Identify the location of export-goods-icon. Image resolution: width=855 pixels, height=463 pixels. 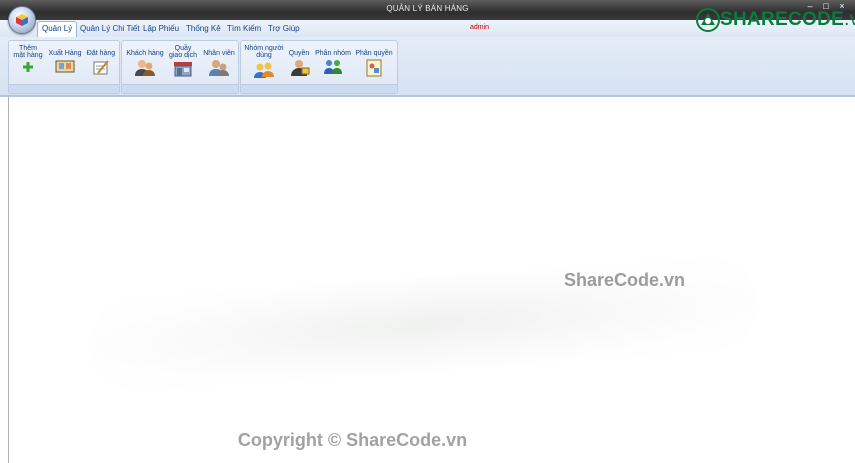
(65, 66).